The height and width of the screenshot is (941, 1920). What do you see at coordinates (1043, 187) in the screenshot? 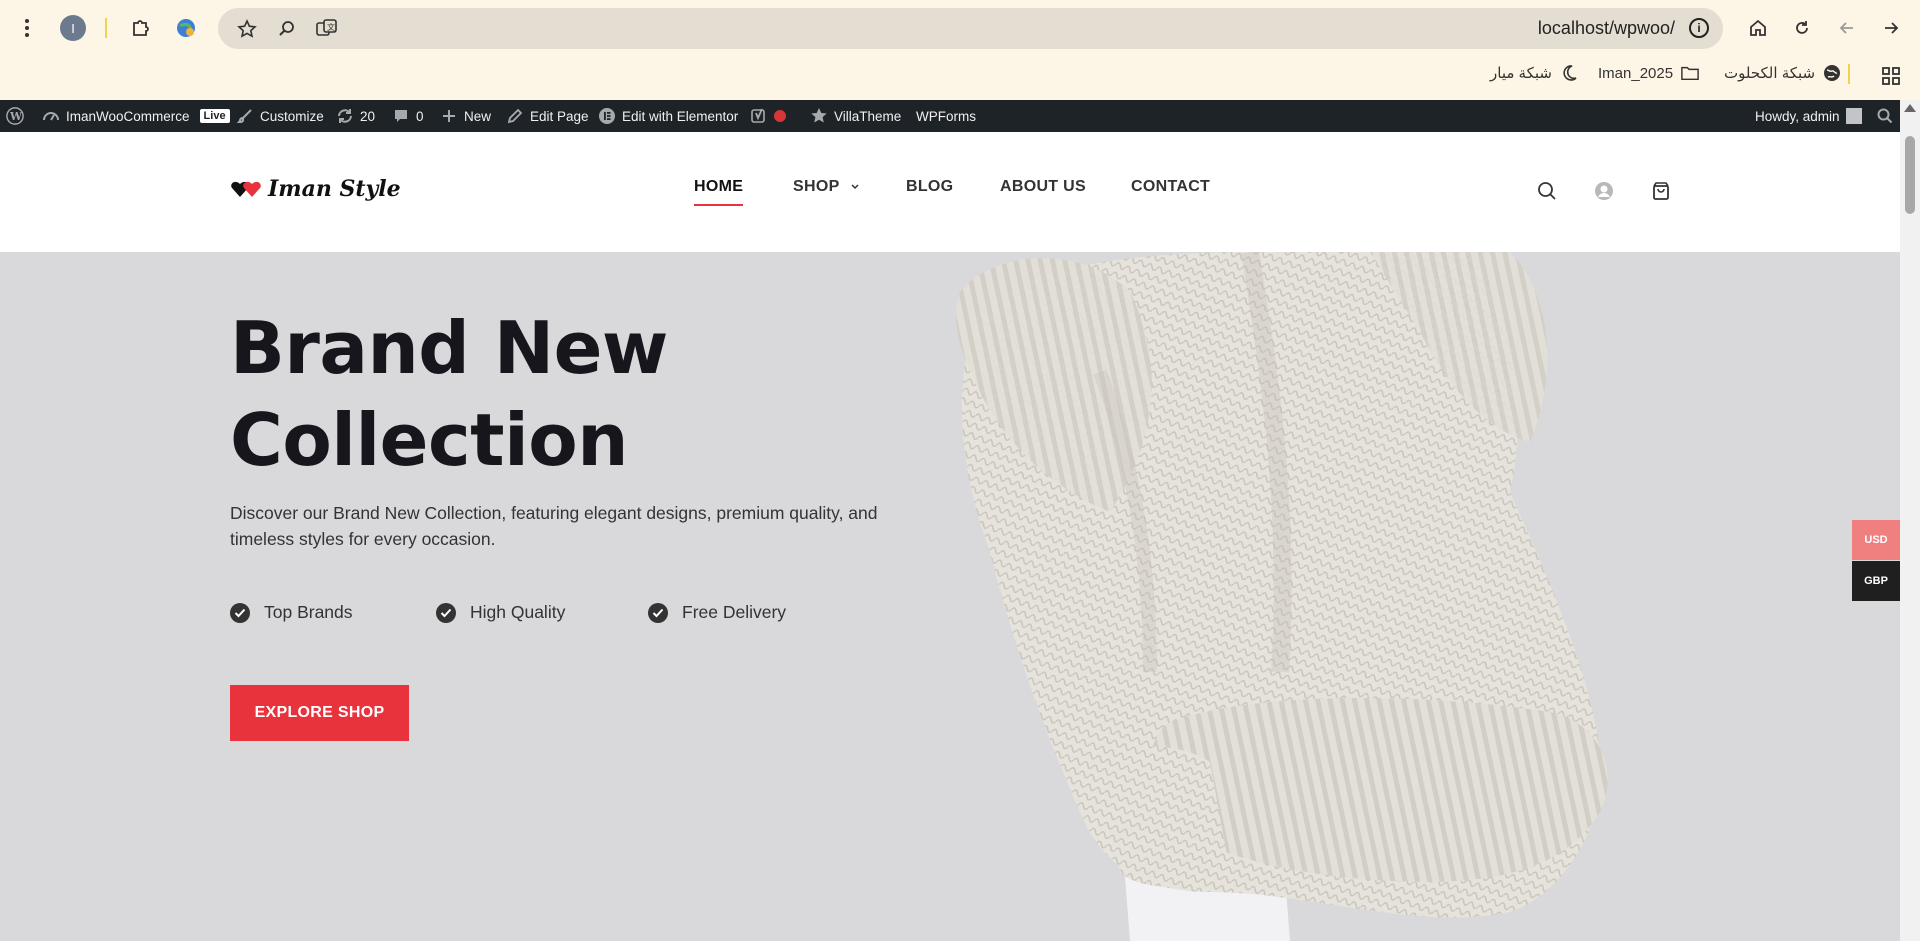
I see `nav-about-us: ABOUT US` at bounding box center [1043, 187].